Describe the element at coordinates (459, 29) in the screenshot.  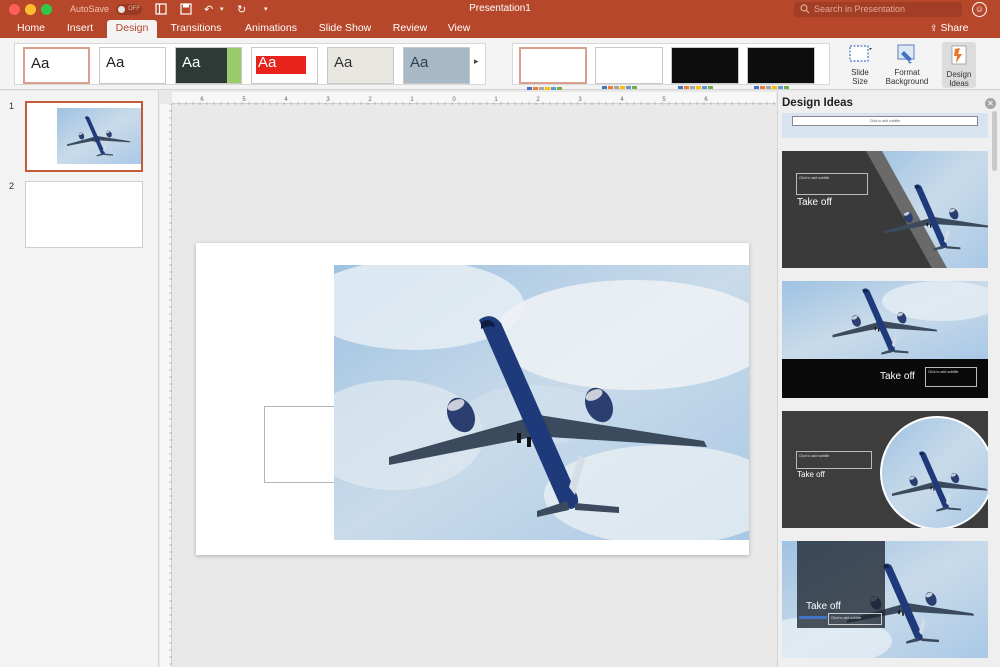
I see `tab-view: View` at that location.